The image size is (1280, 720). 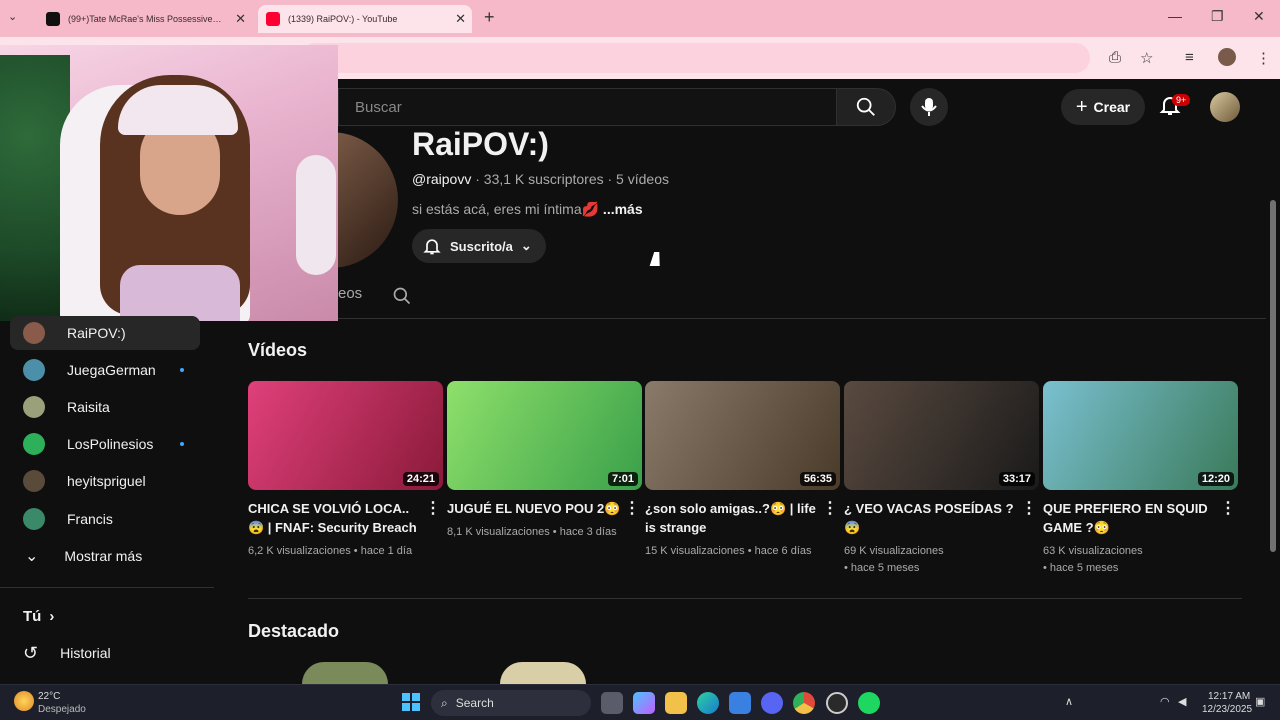 I want to click on video-meta: 69 K visualizaciones • hace 5 meses, so click(x=894, y=559).